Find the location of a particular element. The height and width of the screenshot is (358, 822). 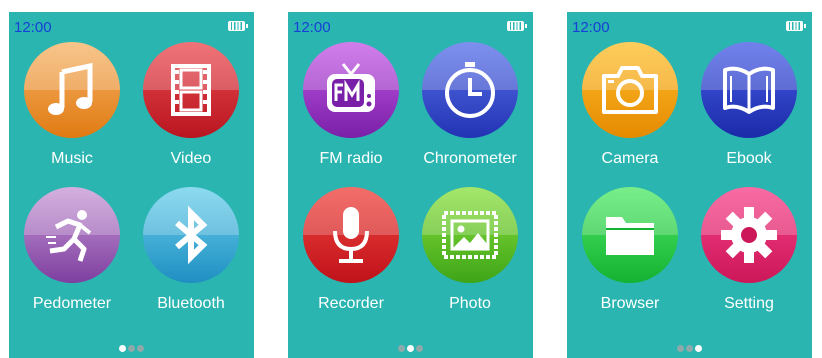

stopwatch-icon is located at coordinates (470, 90).